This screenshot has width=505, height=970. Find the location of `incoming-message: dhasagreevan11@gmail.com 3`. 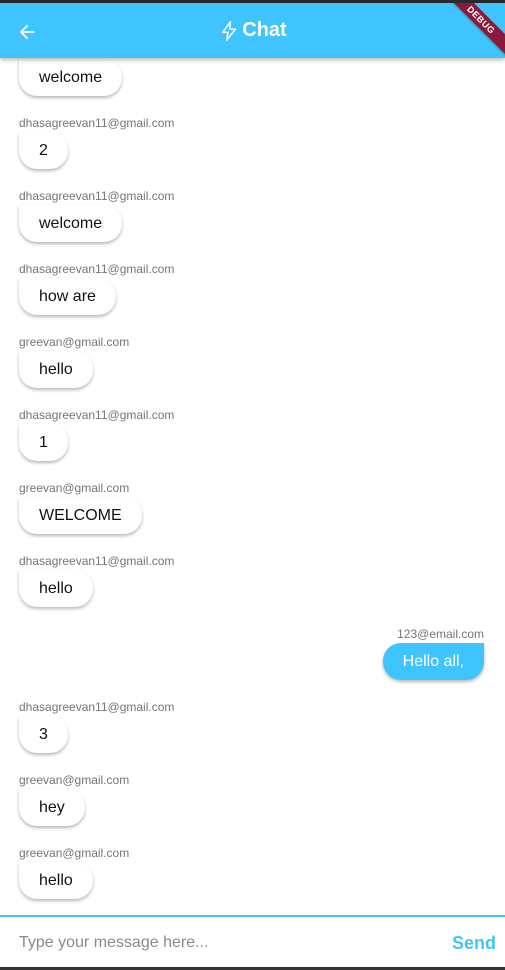

incoming-message: dhasagreevan11@gmail.com 3 is located at coordinates (252, 730).